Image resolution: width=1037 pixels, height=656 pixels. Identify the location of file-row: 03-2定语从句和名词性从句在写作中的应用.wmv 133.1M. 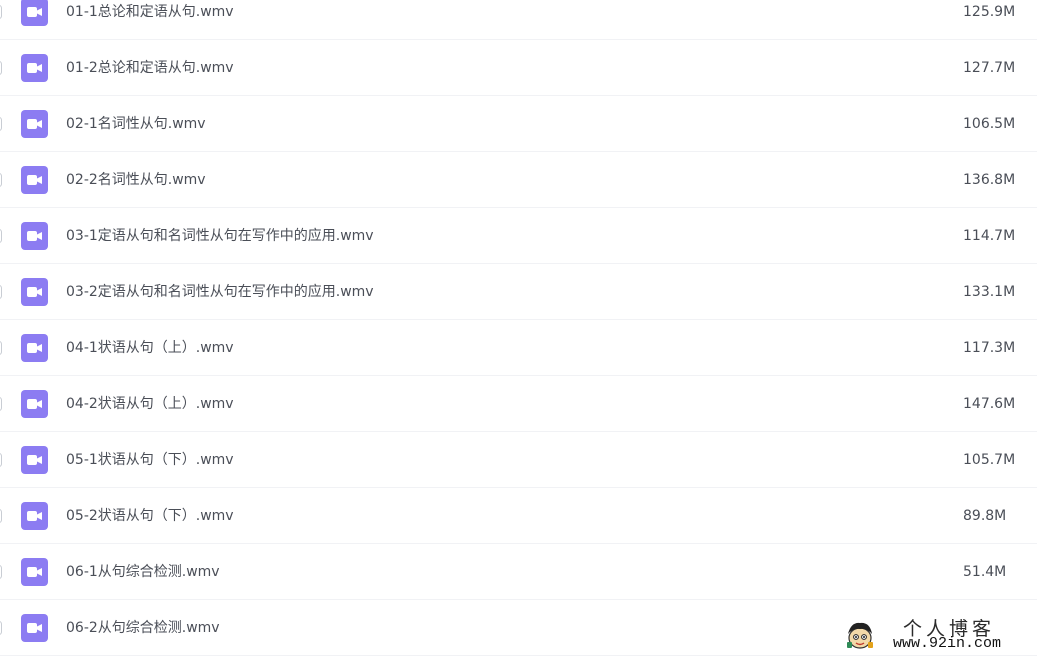
(518, 292).